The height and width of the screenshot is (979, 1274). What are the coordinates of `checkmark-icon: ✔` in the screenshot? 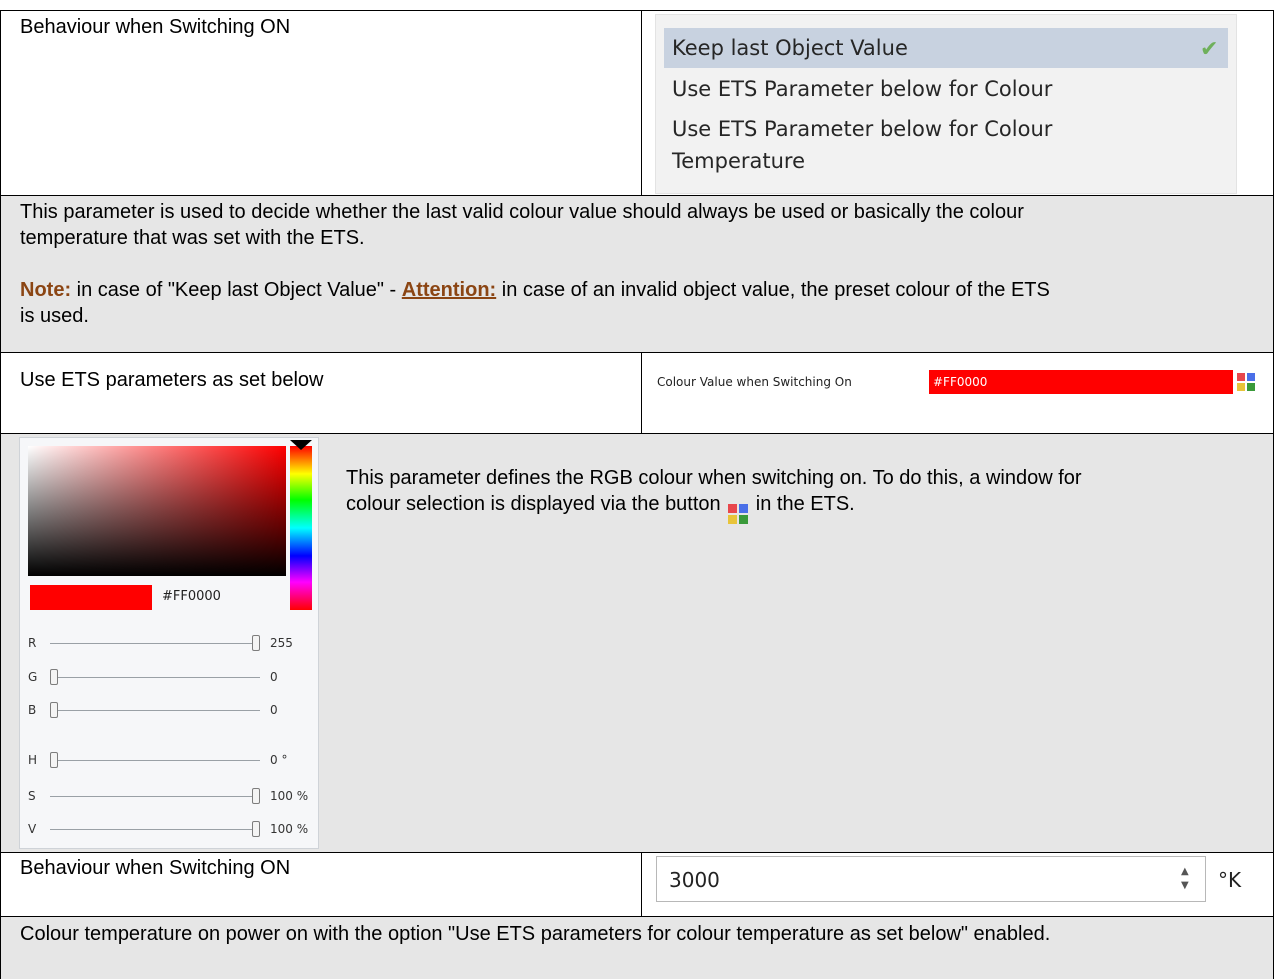 It's located at (1209, 49).